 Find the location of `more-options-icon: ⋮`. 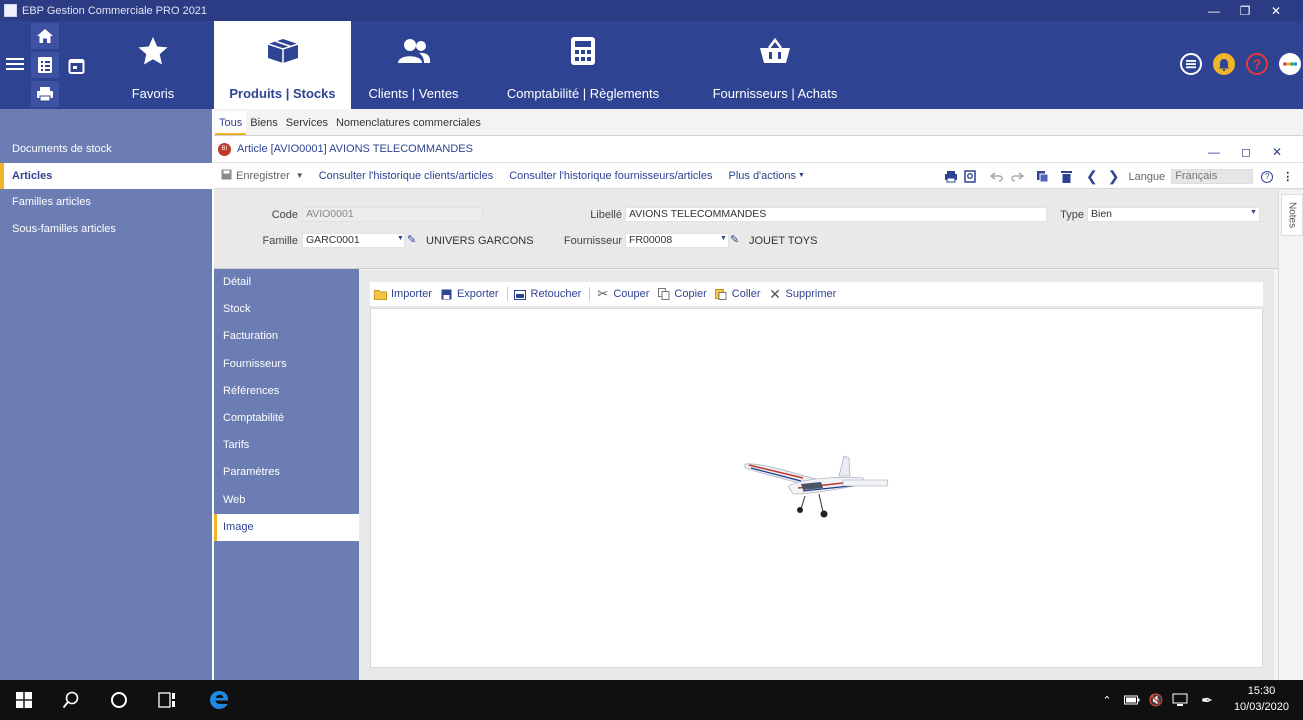

more-options-icon: ⋮ is located at coordinates (1287, 176).